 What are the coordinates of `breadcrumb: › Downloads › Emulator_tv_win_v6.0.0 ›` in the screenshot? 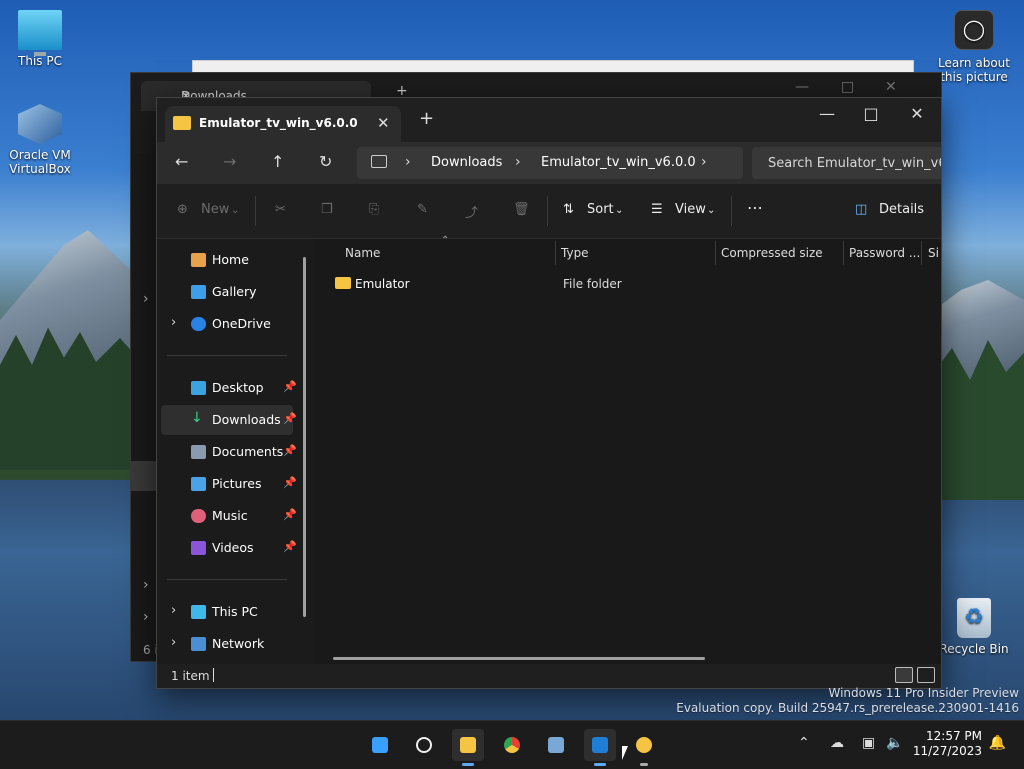 It's located at (550, 163).